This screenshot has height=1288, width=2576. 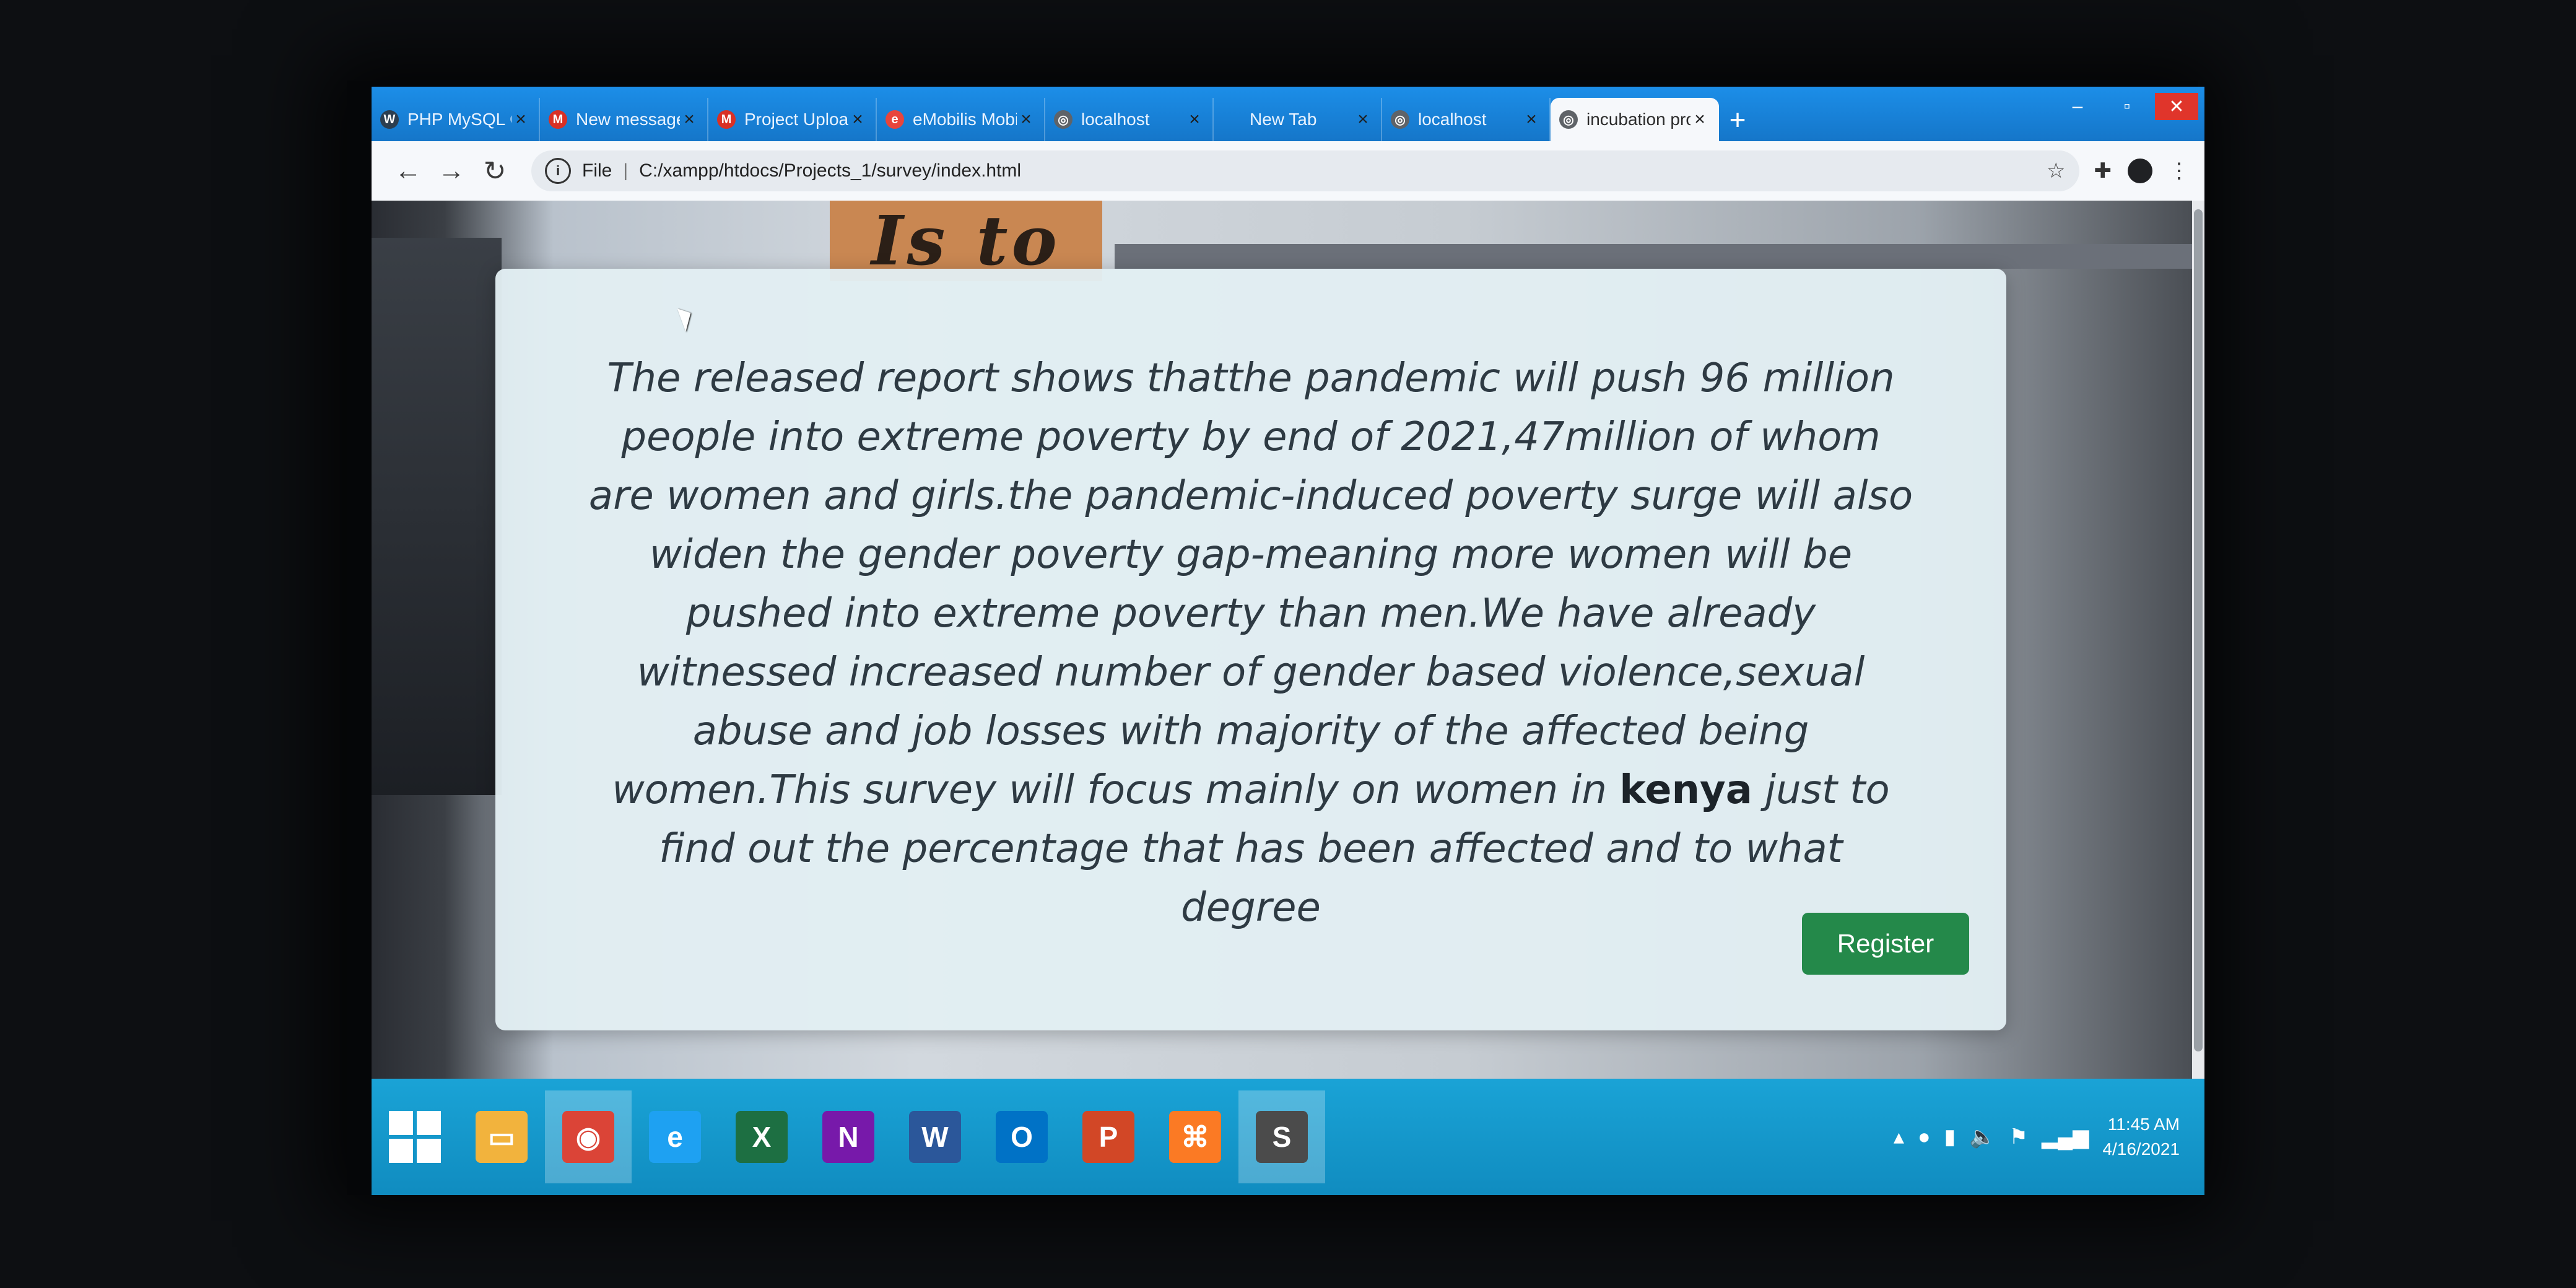 I want to click on browser-tab: M New message ×, so click(x=624, y=119).